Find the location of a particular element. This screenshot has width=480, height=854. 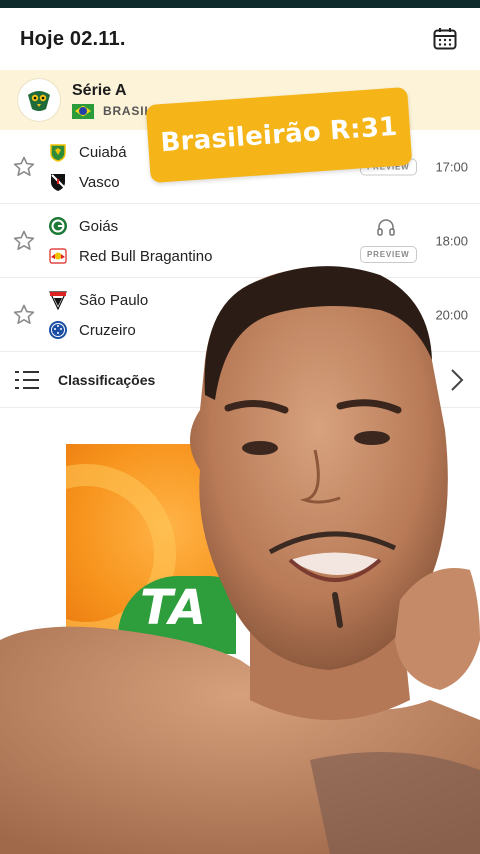

kickoff-time: 17:00 is located at coordinates (451, 166).